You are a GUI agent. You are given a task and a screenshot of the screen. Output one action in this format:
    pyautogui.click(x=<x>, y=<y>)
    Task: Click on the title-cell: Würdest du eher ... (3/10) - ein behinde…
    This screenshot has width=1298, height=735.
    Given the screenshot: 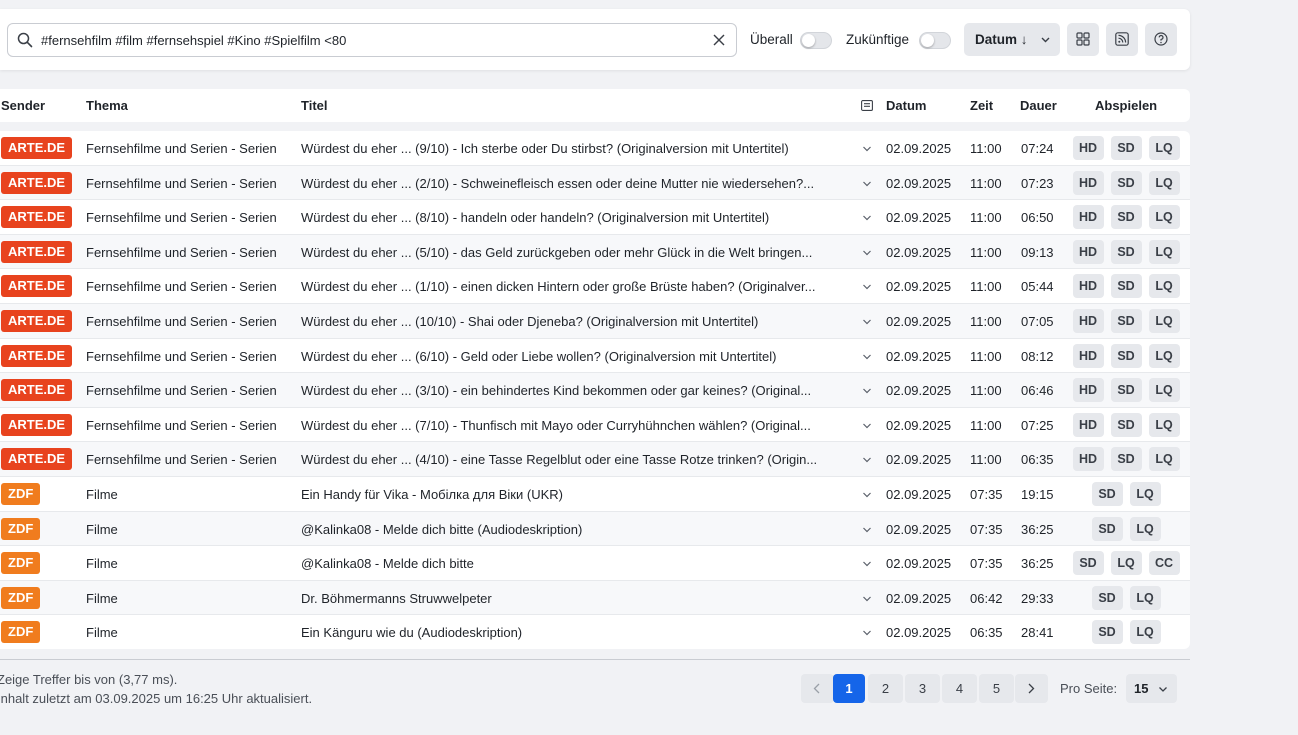 What is the action you would take?
    pyautogui.click(x=577, y=390)
    